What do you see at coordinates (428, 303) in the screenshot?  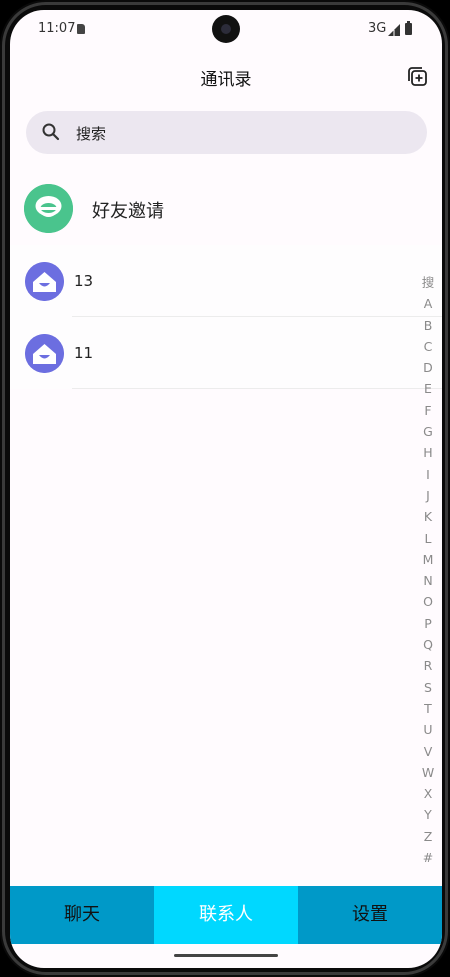 I see `index-letter: A` at bounding box center [428, 303].